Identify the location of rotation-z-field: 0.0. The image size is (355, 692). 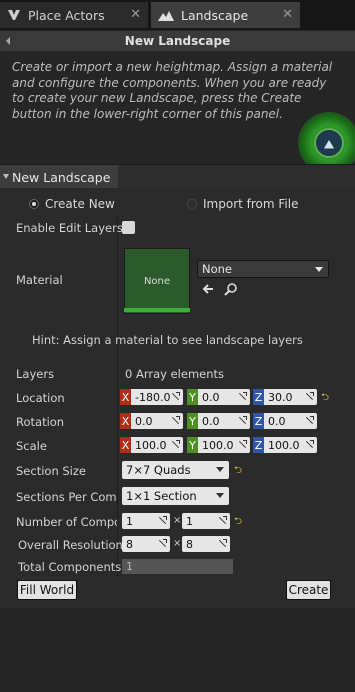
(290, 421).